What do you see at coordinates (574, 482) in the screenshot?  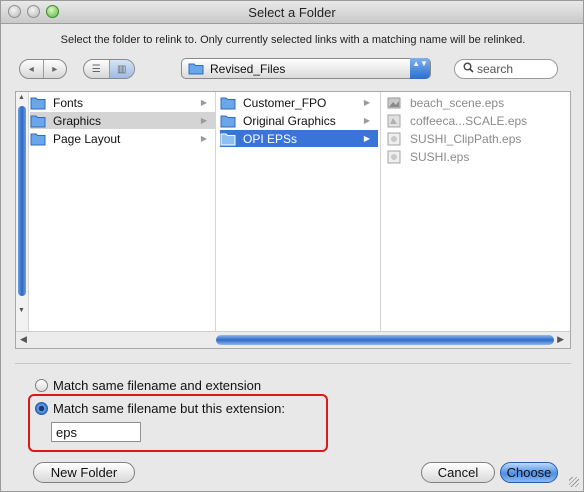 I see `resize-grip-icon` at bounding box center [574, 482].